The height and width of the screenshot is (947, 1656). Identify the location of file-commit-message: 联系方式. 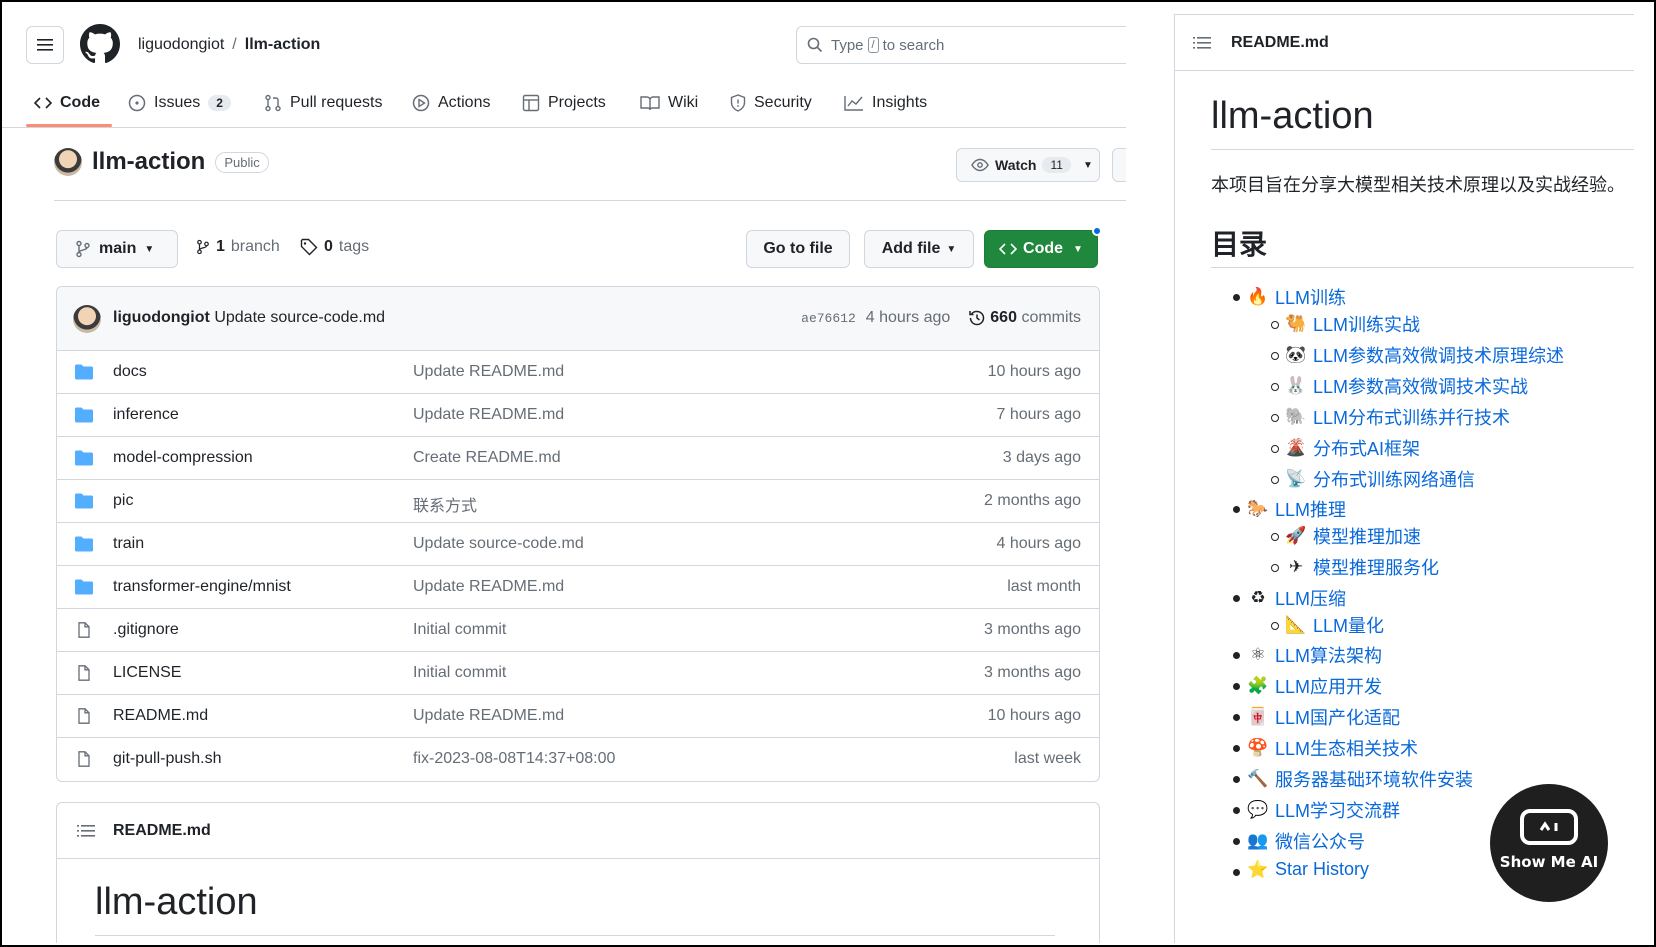
(445, 504).